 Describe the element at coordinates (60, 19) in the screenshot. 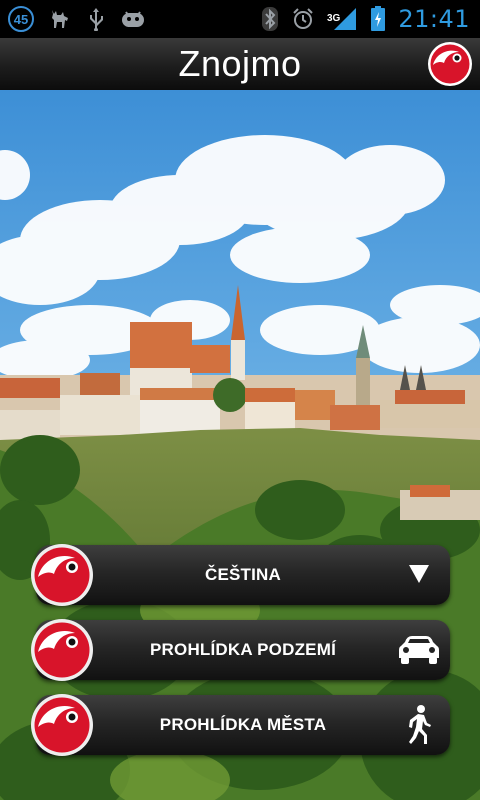

I see `deer-icon` at that location.